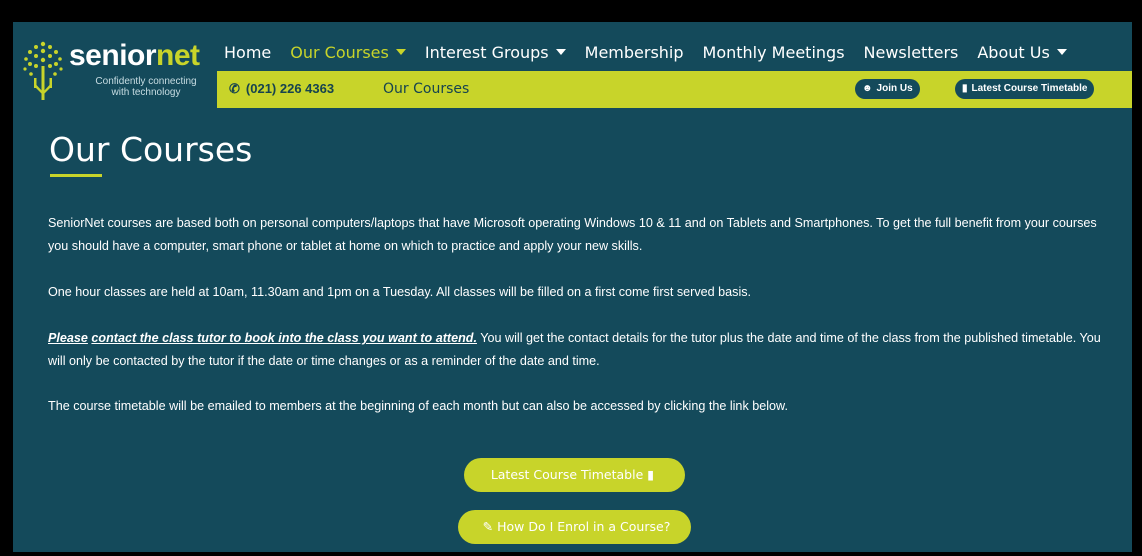 This screenshot has width=1142, height=556. What do you see at coordinates (584, 526) in the screenshot?
I see `how-to-enrol-label: How Do I Enrol in a Course?` at bounding box center [584, 526].